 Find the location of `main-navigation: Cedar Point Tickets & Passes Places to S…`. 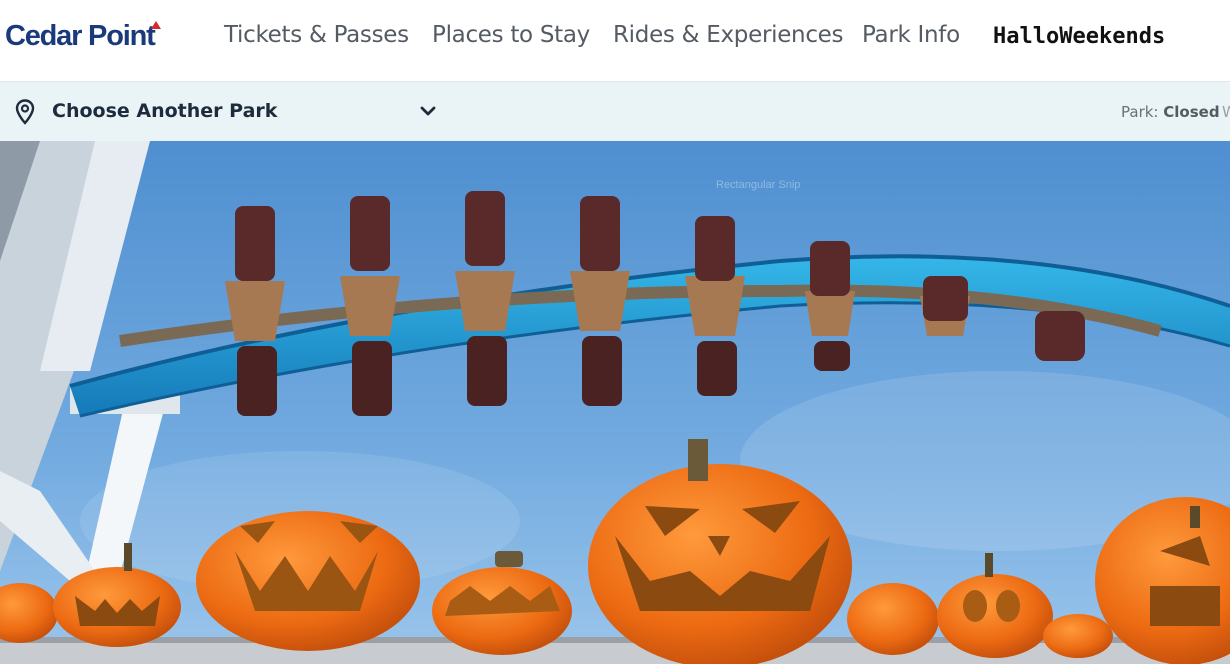

main-navigation: Cedar Point Tickets & Passes Places to S… is located at coordinates (615, 41).